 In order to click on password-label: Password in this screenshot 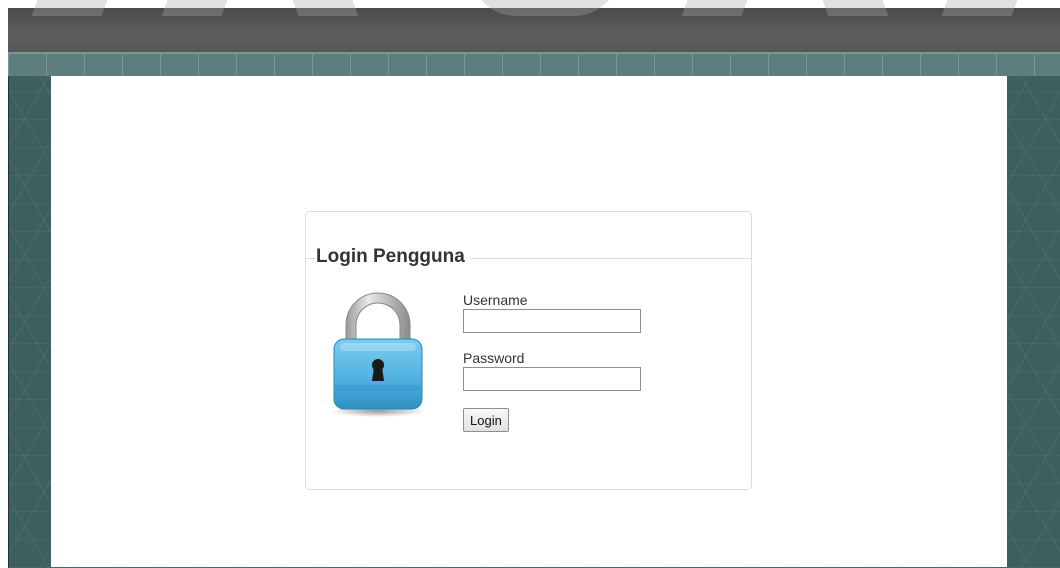, I will do `click(494, 358)`.